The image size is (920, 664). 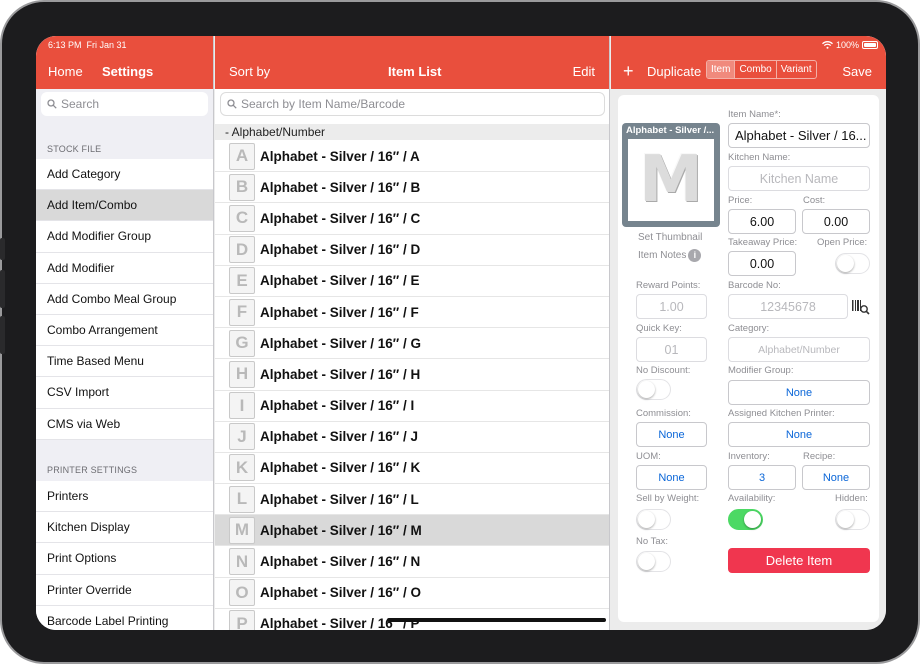 I want to click on sidebar-item-kitchen-display: Kitchen Display, so click(x=124, y=528).